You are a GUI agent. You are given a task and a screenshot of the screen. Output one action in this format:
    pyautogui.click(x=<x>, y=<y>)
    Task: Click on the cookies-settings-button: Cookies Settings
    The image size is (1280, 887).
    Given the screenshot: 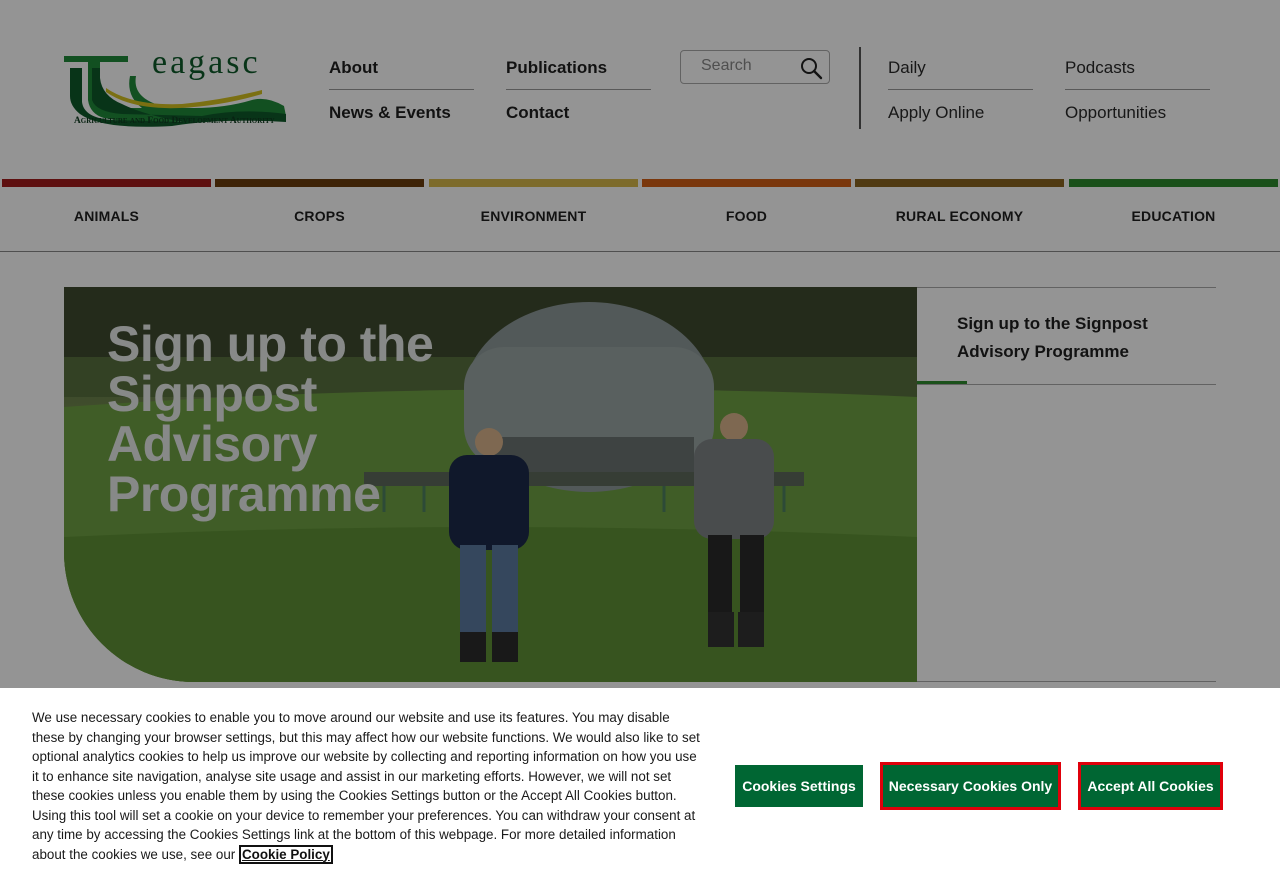 What is the action you would take?
    pyautogui.click(x=799, y=786)
    